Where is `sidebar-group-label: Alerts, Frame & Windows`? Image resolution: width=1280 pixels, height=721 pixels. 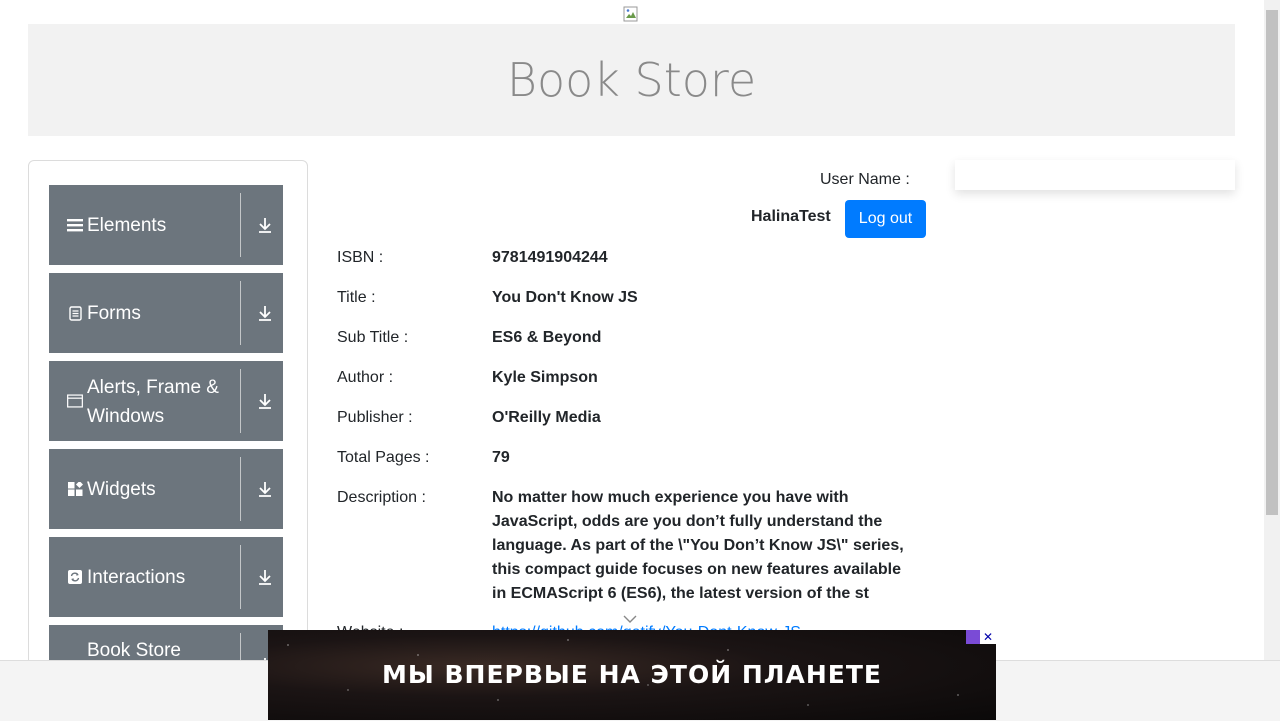
sidebar-group-label: Alerts, Frame & Windows is located at coordinates (153, 402).